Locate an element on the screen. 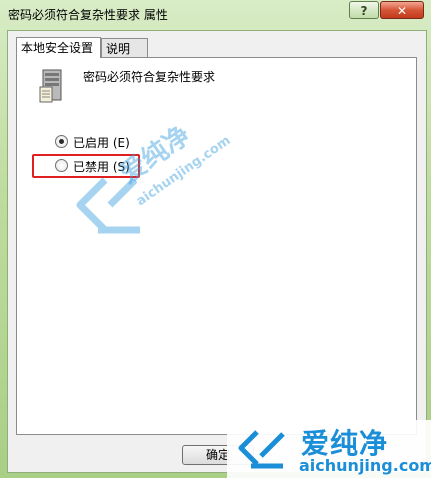 The width and height of the screenshot is (431, 478). tab-local-security-setting: 本地安全设置 is located at coordinates (58, 47).